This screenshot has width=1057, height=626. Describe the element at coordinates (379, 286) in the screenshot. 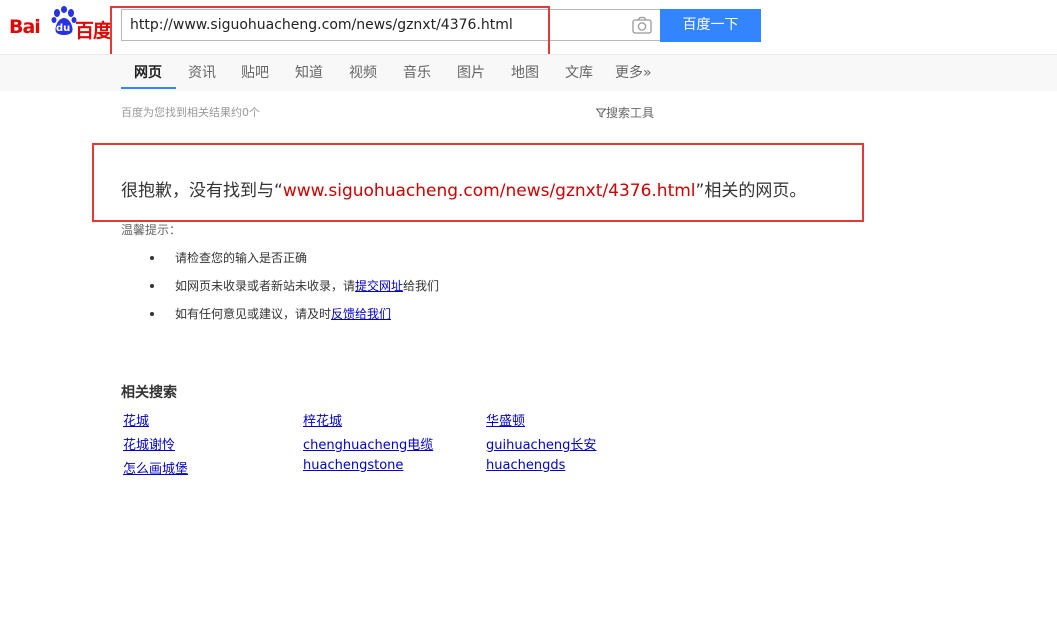

I see `submit-url-link: 提交网址` at that location.